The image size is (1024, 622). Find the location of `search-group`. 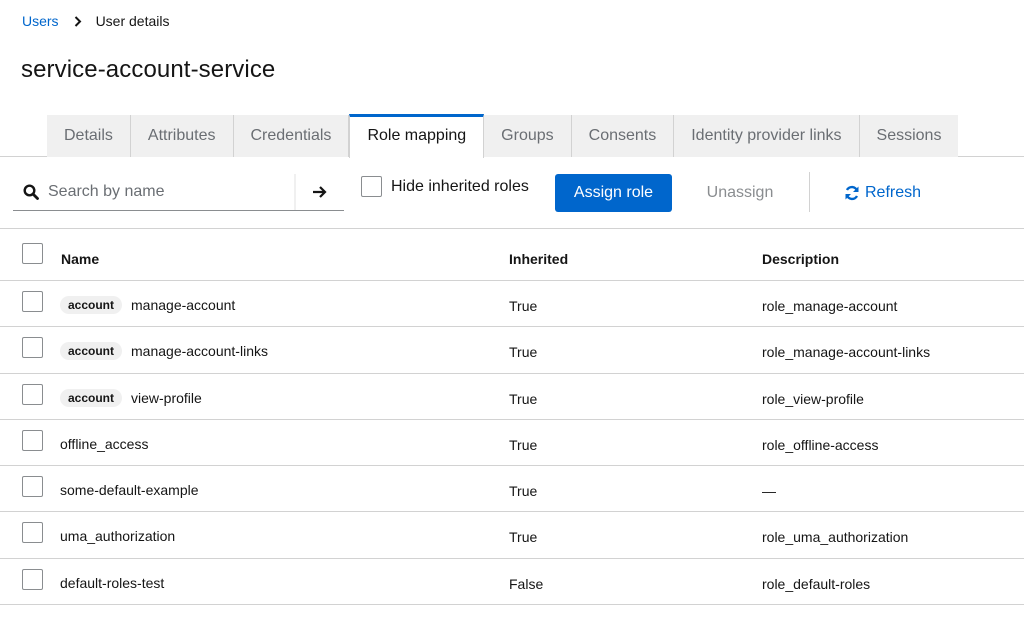

search-group is located at coordinates (178, 192).